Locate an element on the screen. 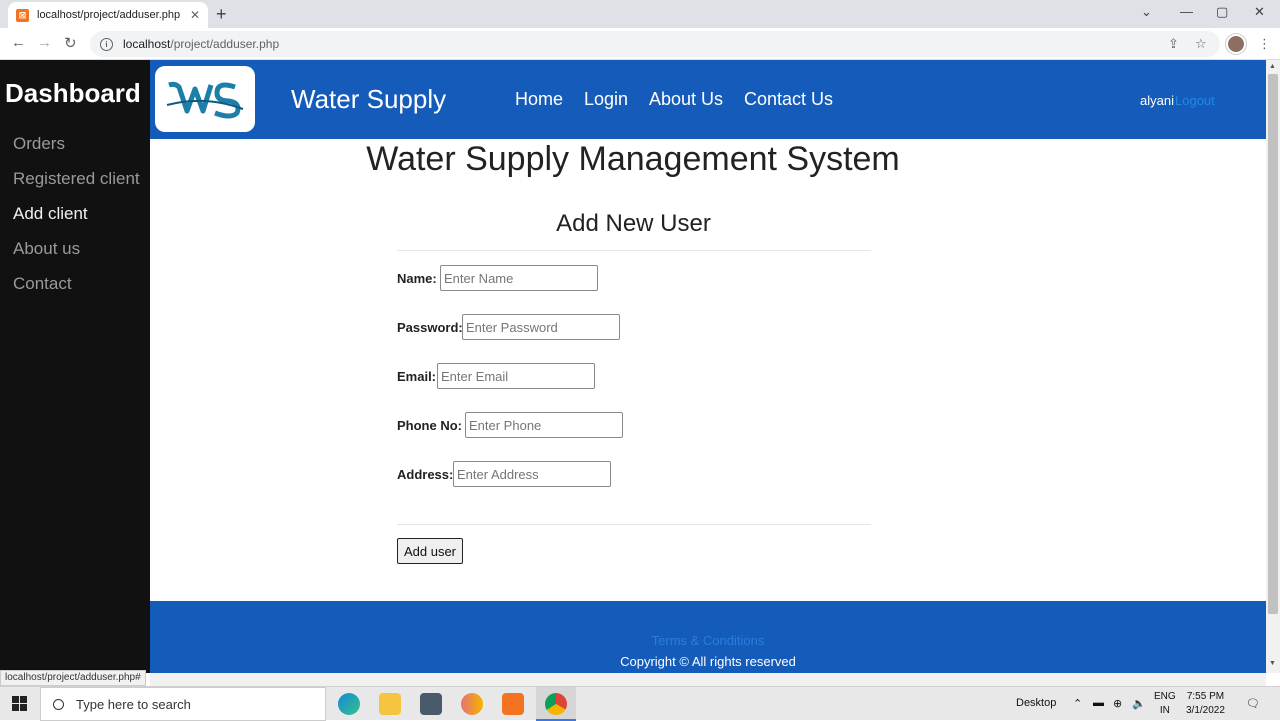 The image size is (1280, 721). url-host: localhost is located at coordinates (147, 44).